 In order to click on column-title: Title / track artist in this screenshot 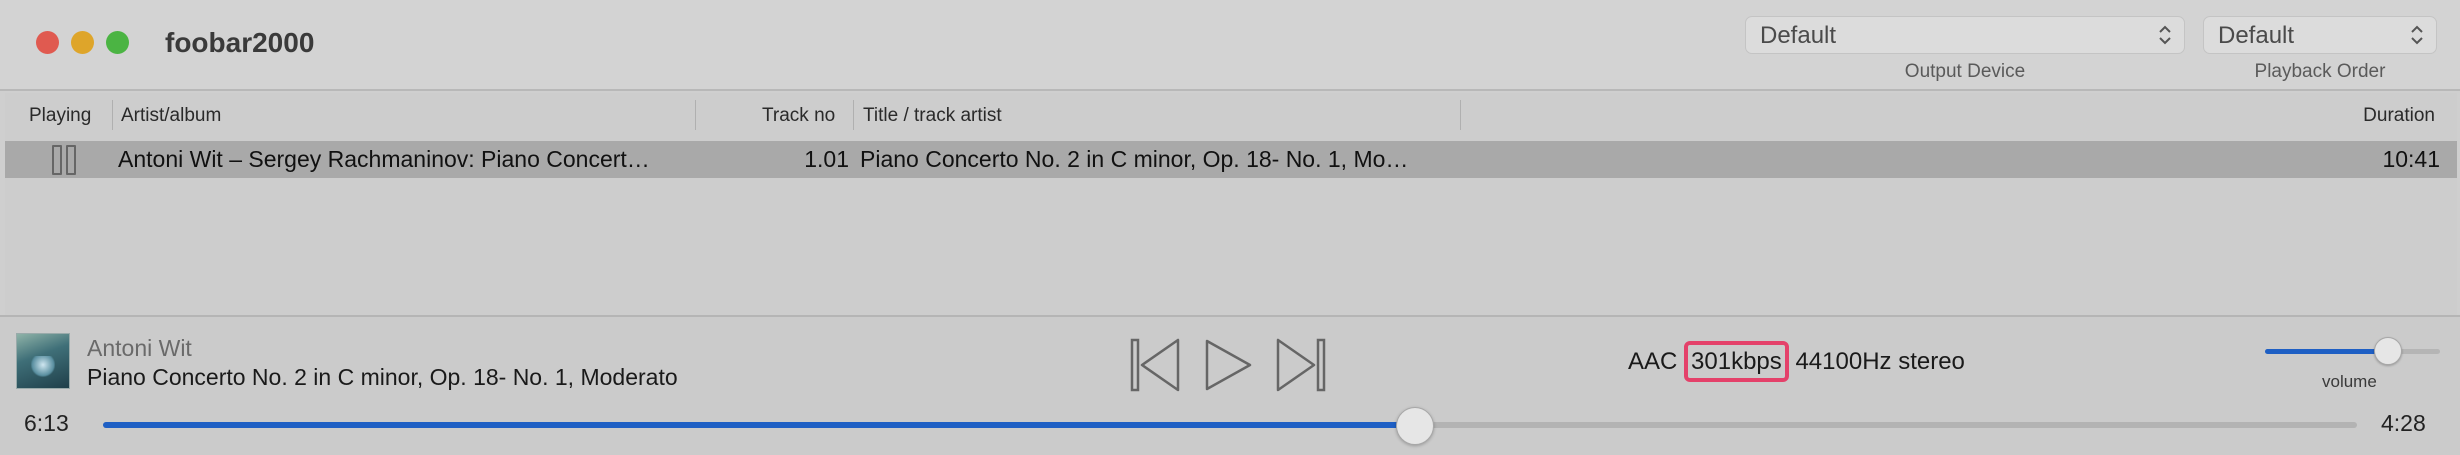, I will do `click(932, 116)`.